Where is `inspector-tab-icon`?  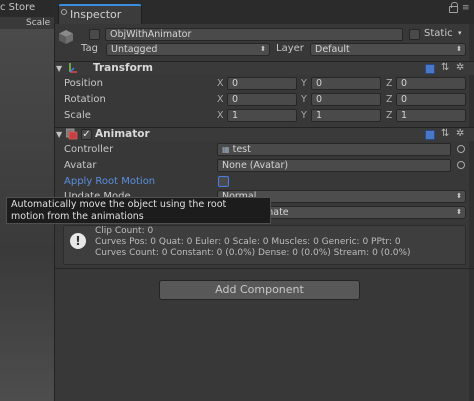
inspector-tab-icon is located at coordinates (64, 12).